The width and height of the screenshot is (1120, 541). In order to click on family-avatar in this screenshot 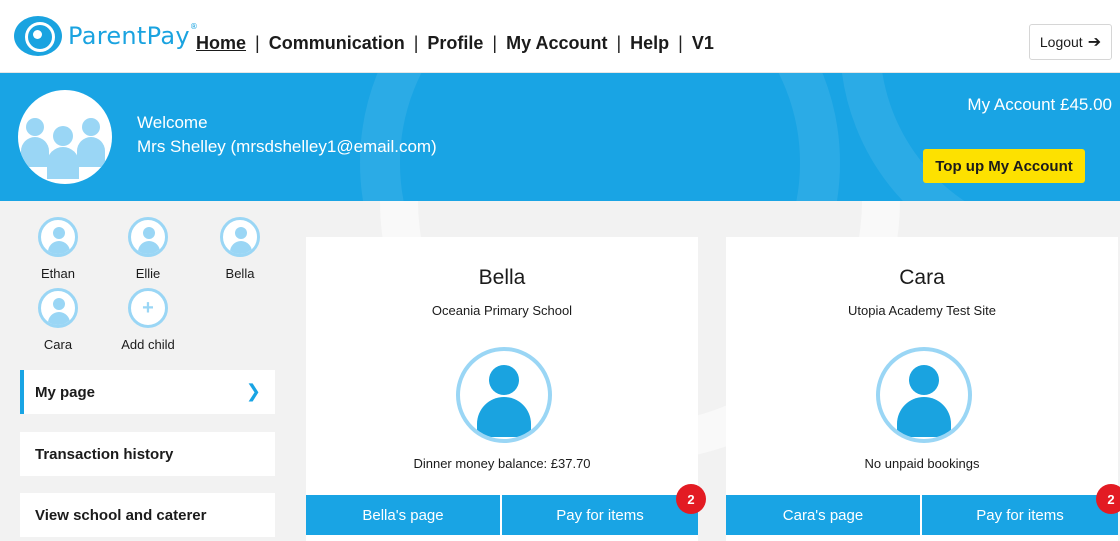, I will do `click(65, 137)`.